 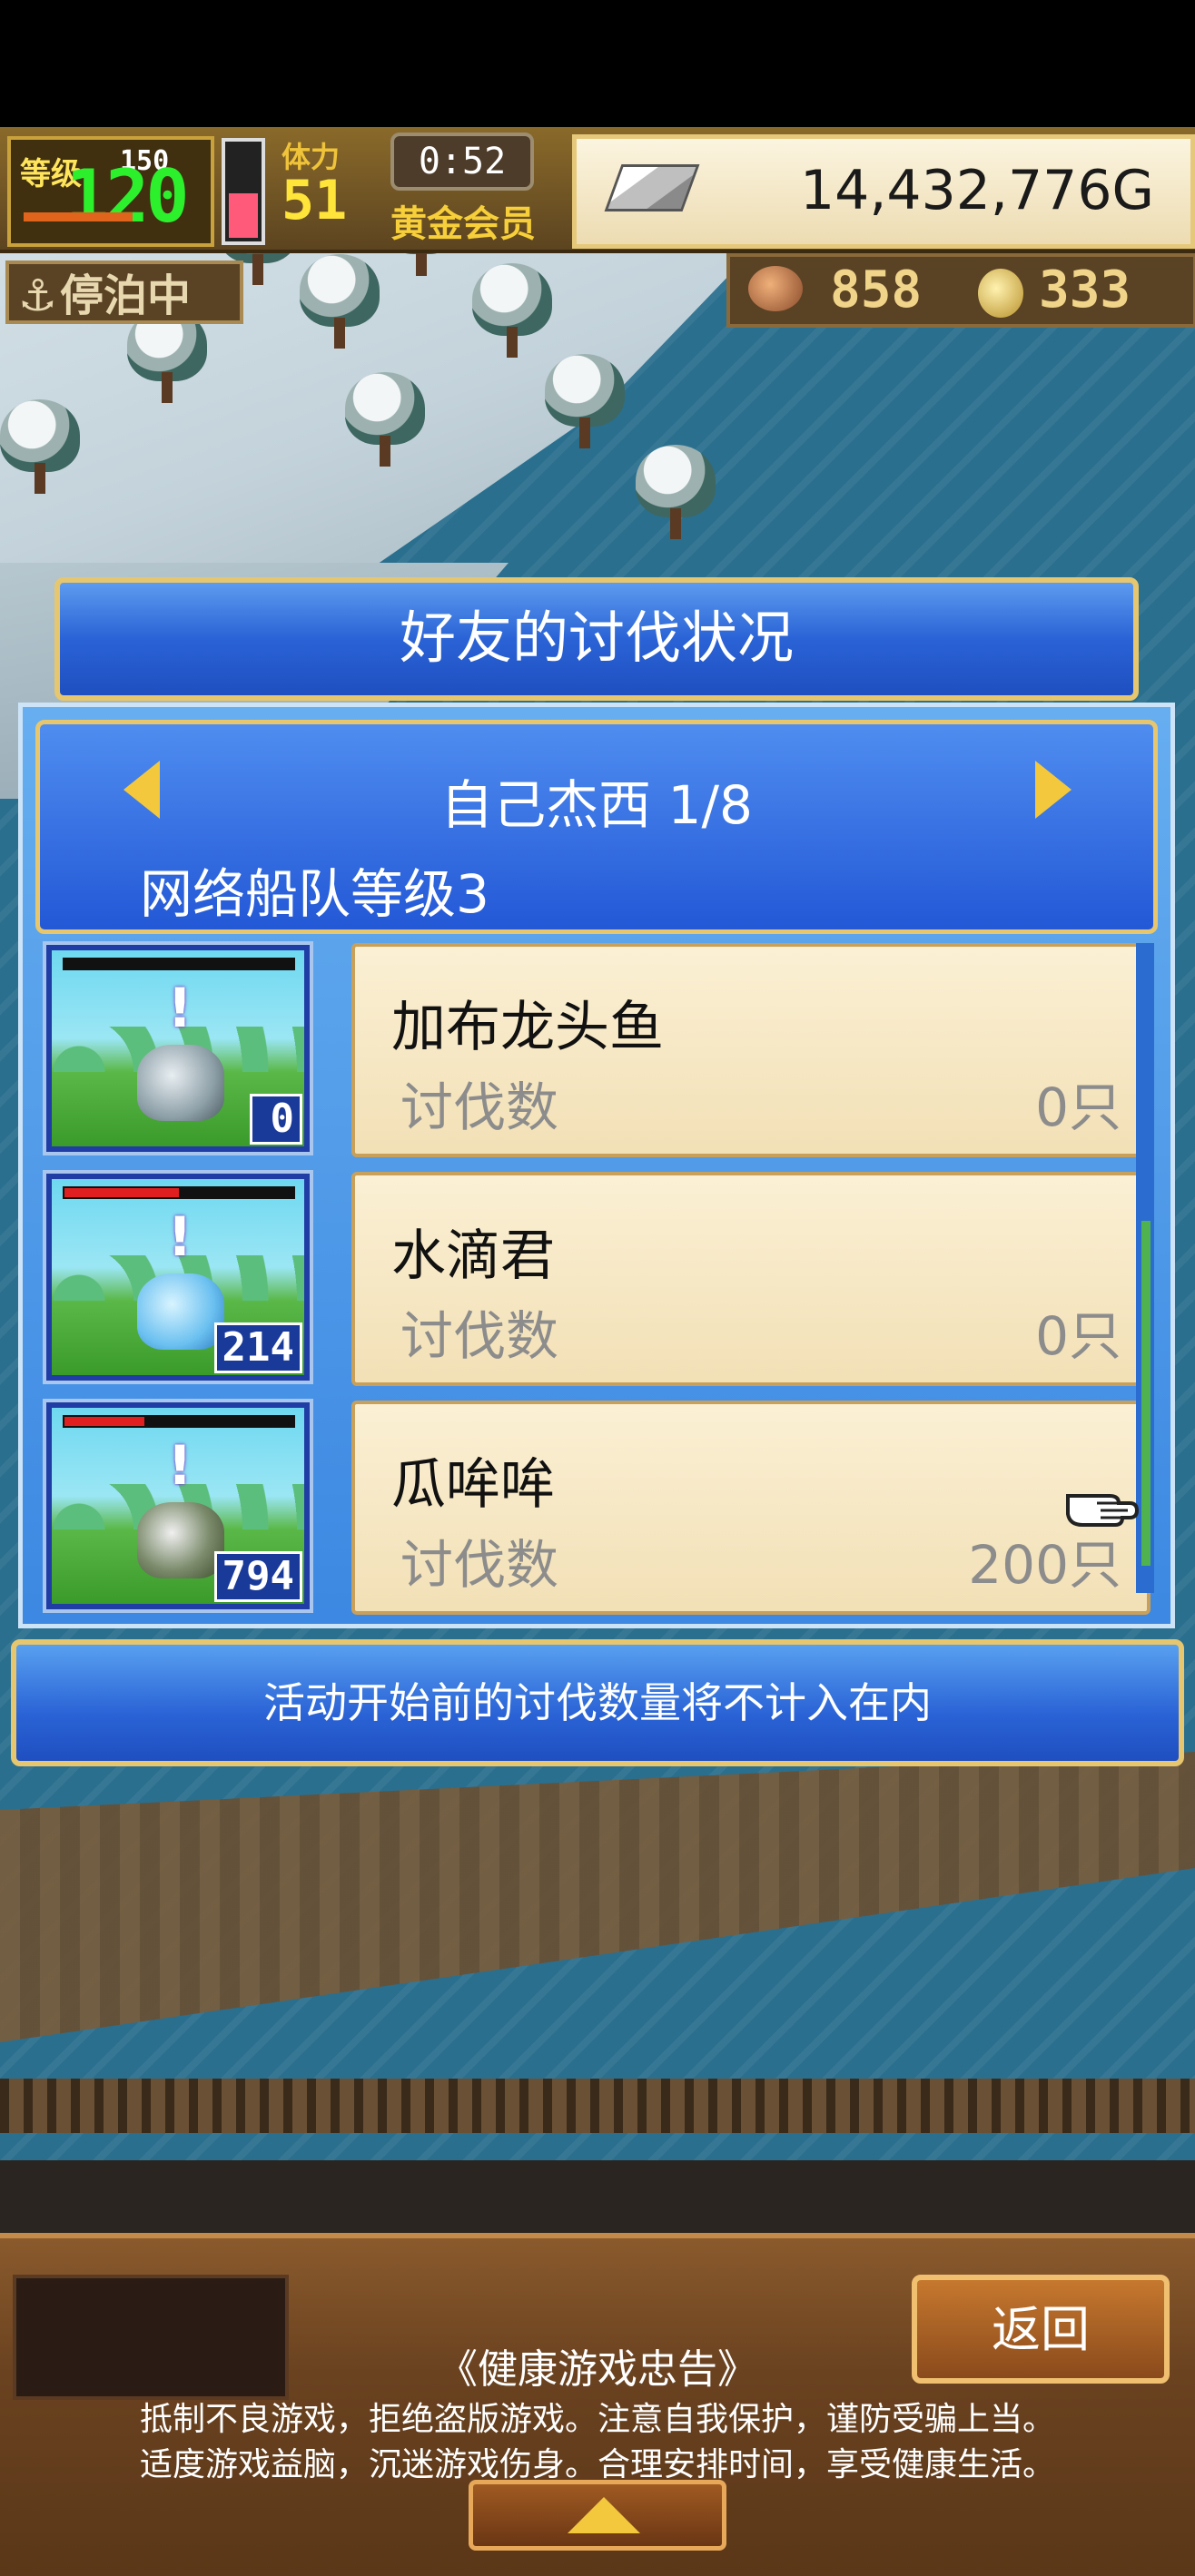 I want to click on anchor-icon: ⚓, so click(x=38, y=295).